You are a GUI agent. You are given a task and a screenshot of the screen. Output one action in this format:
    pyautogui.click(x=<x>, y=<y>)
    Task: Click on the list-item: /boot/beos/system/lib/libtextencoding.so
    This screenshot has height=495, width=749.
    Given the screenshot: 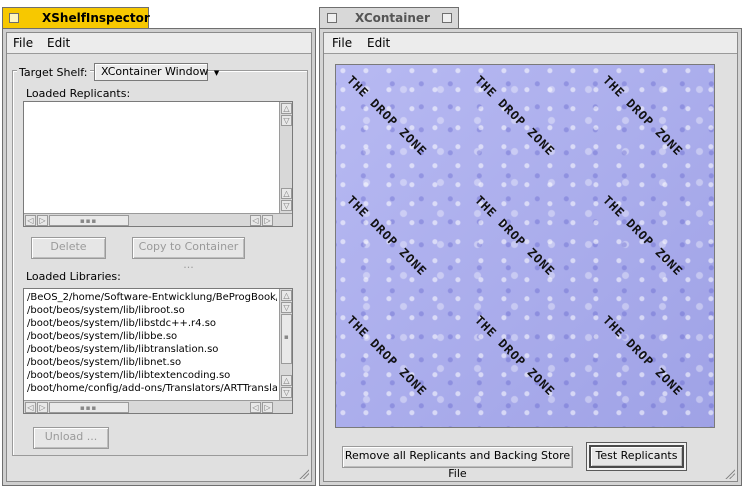 What is the action you would take?
    pyautogui.click(x=152, y=375)
    